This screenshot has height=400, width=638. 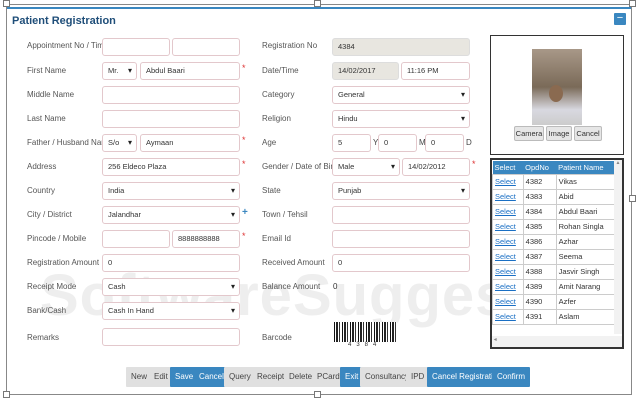 What do you see at coordinates (540, 167) in the screenshot?
I see `column-header: OpdNo` at bounding box center [540, 167].